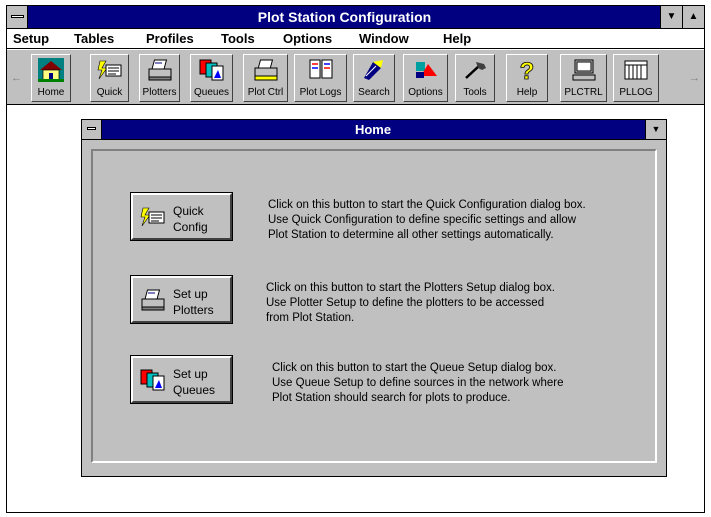 The height and width of the screenshot is (517, 711). Describe the element at coordinates (527, 92) in the screenshot. I see `toolbar-help-label: Help` at that location.